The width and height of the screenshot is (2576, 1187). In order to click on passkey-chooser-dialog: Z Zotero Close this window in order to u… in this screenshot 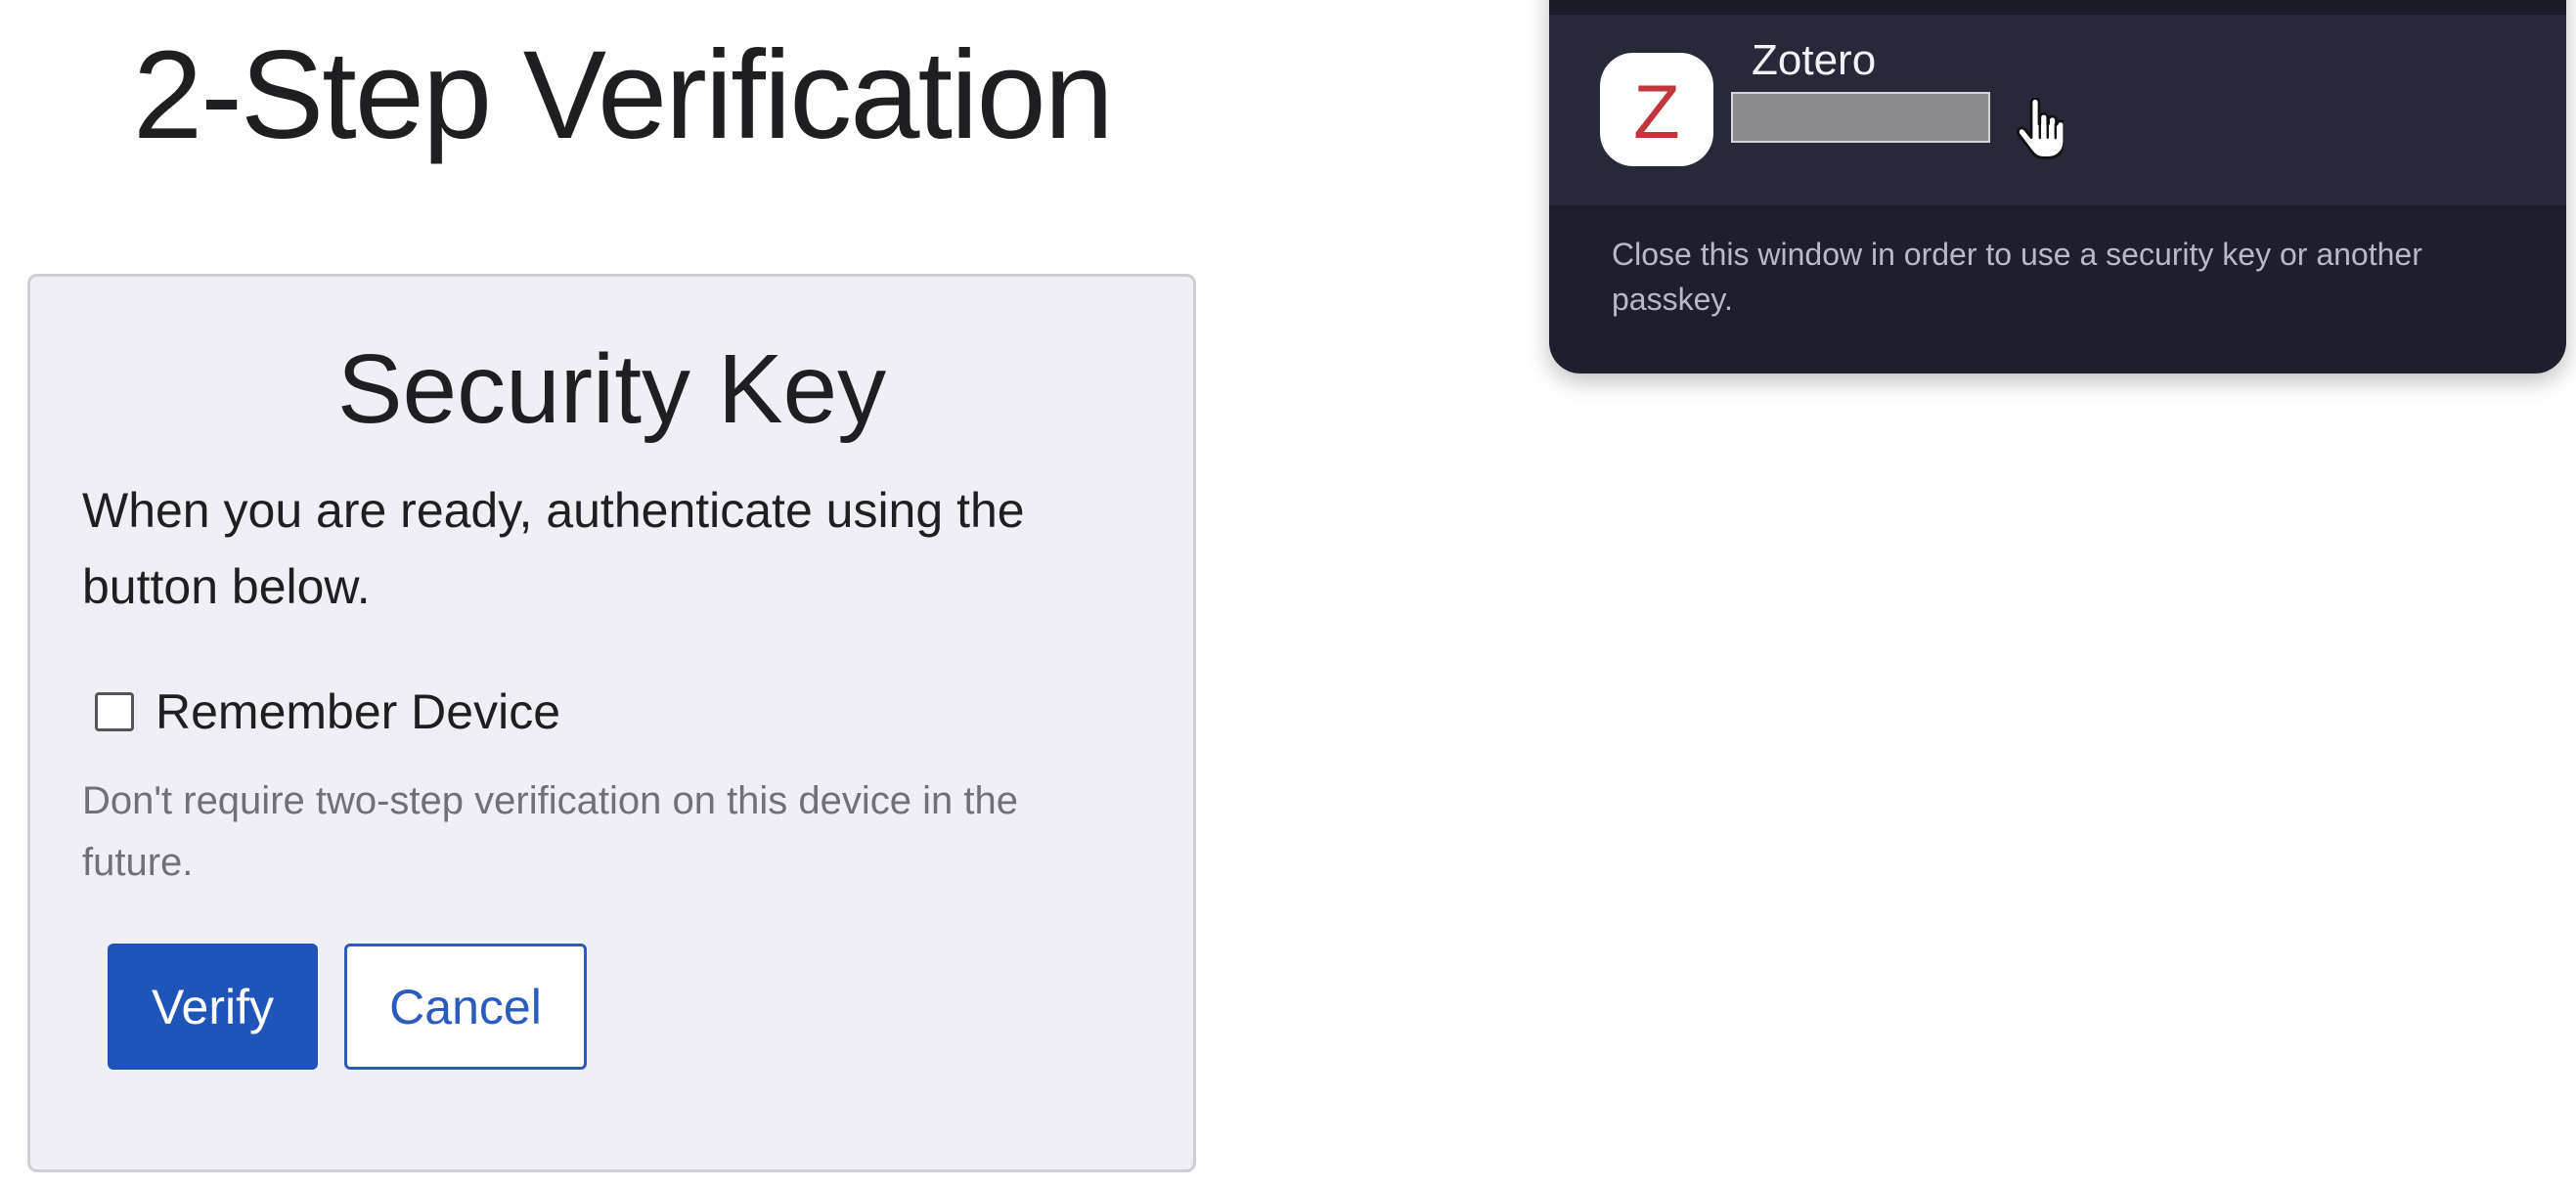, I will do `click(2057, 187)`.